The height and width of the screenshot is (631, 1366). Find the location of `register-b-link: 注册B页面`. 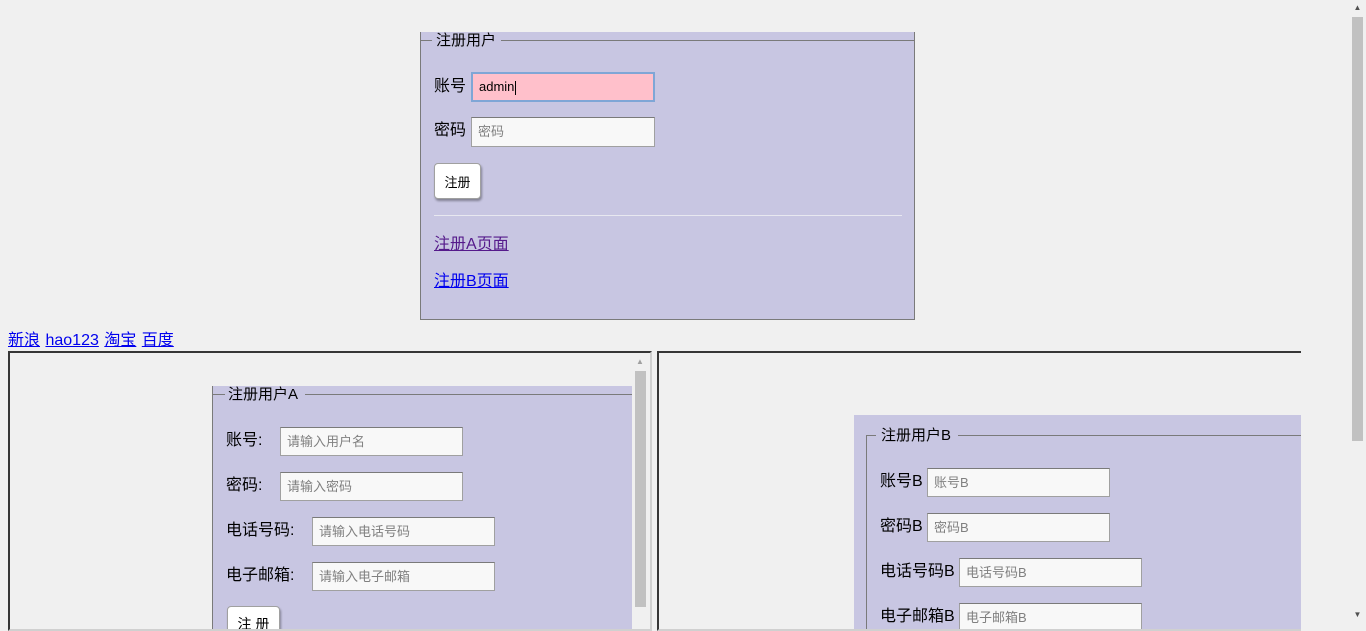

register-b-link: 注册B页面 is located at coordinates (471, 282).